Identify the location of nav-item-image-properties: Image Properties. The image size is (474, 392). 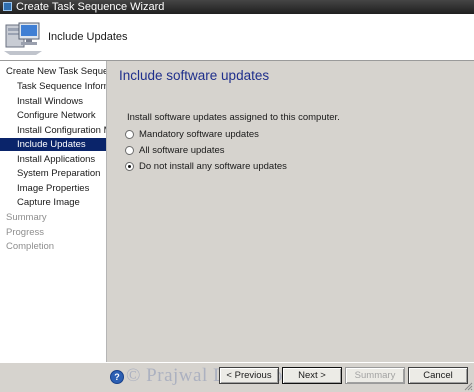
(53, 188).